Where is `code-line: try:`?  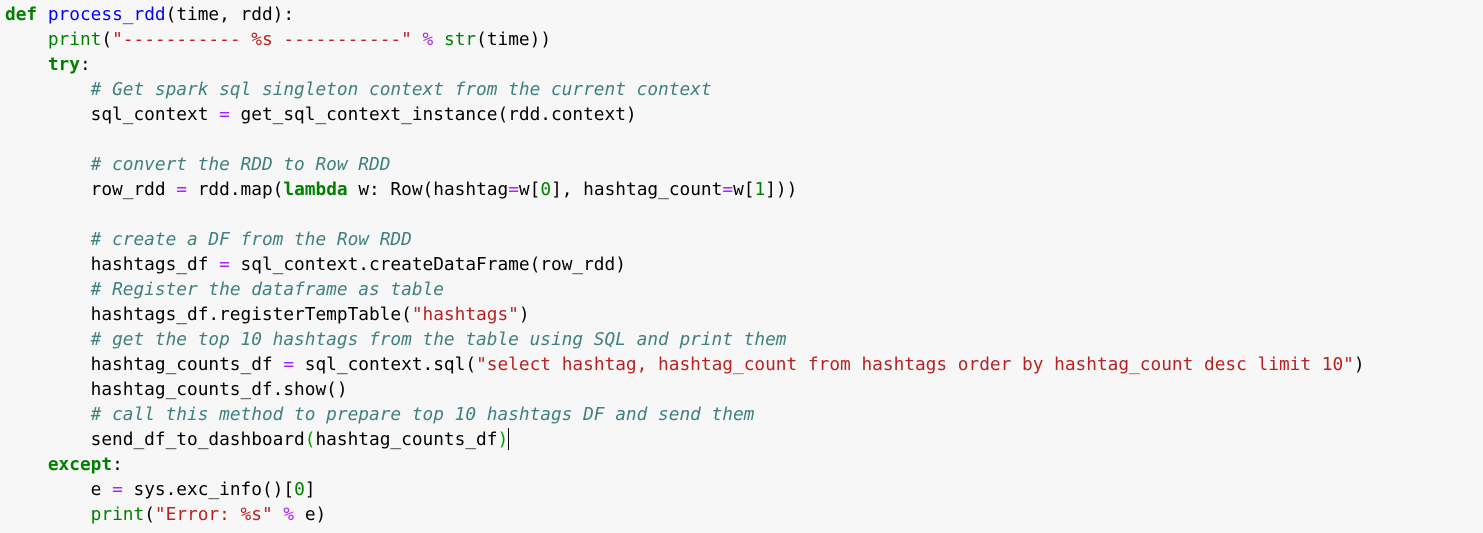 code-line: try: is located at coordinates (741, 64).